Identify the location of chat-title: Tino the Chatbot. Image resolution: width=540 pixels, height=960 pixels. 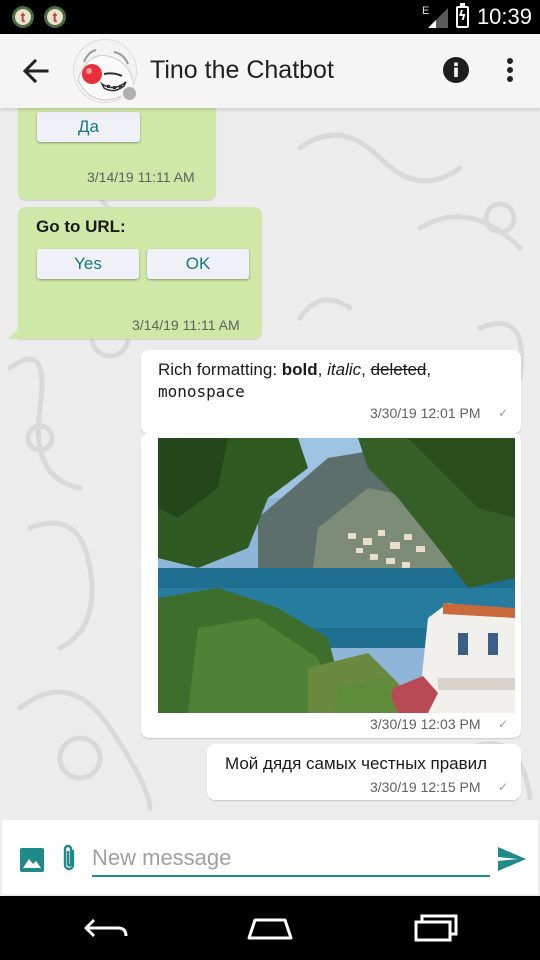
(242, 70).